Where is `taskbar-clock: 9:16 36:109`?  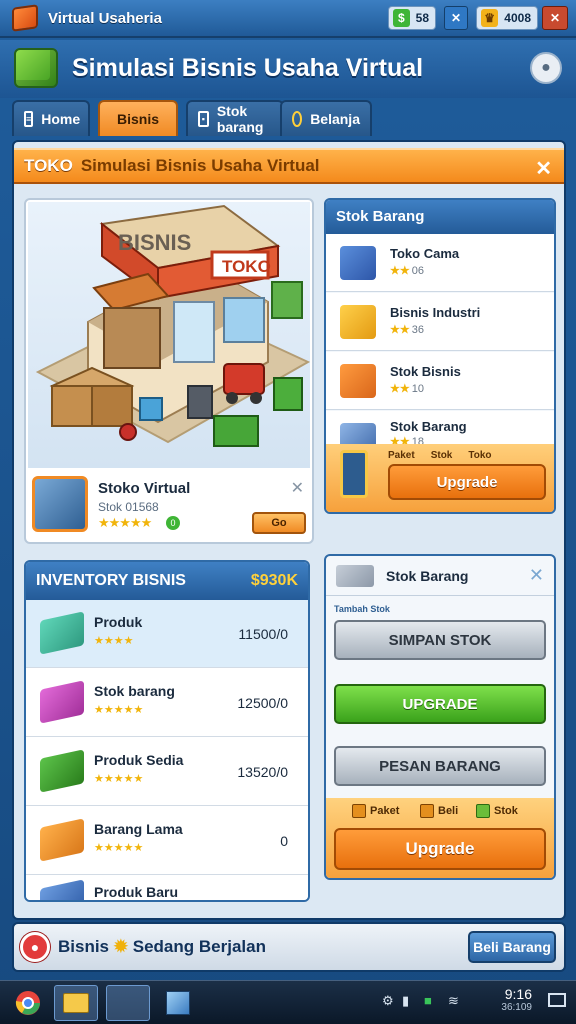
taskbar-clock: 9:16 36:109 is located at coordinates (516, 1001).